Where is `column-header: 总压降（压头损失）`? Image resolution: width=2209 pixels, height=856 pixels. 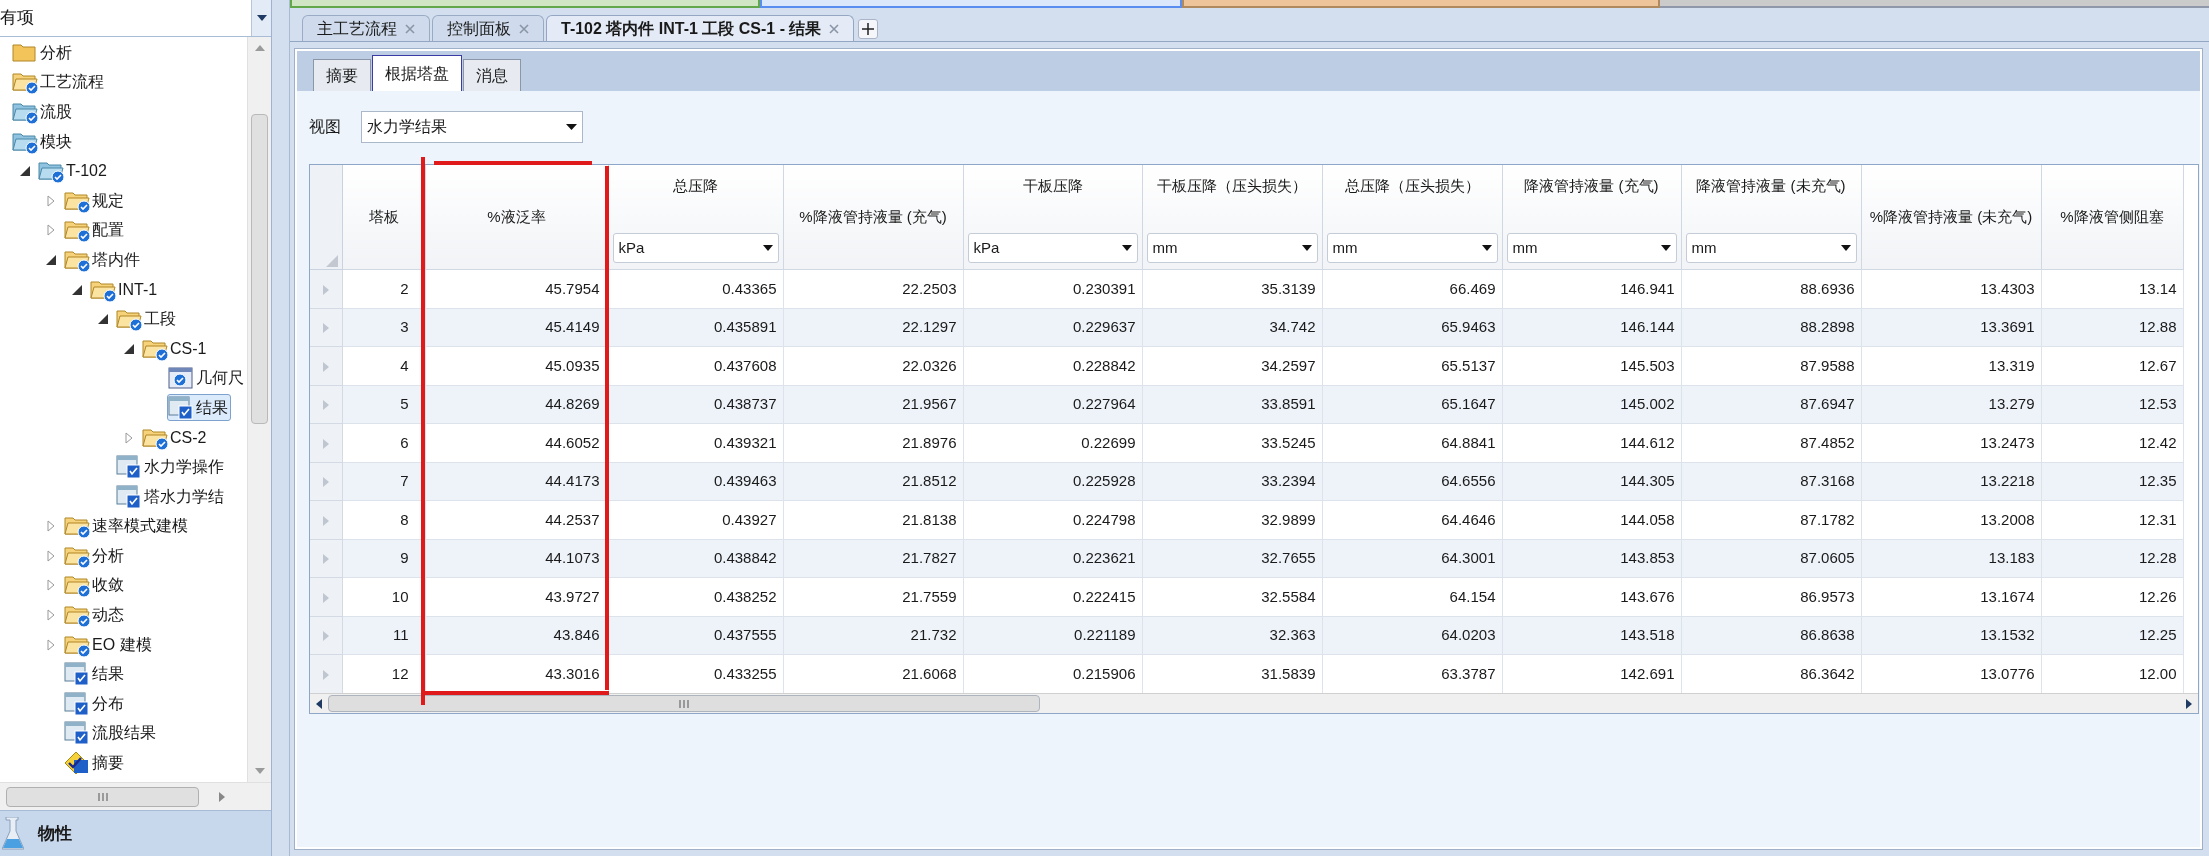 column-header: 总压降（压头损失） is located at coordinates (1412, 186).